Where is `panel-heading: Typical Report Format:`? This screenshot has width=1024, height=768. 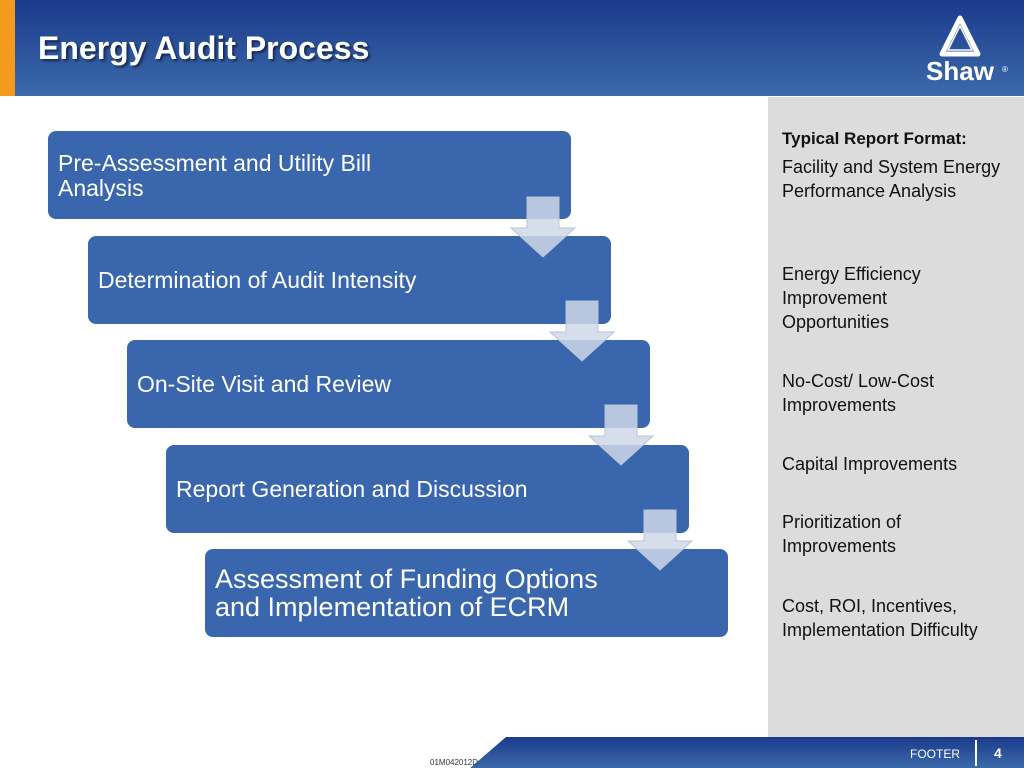 panel-heading: Typical Report Format: is located at coordinates (874, 138).